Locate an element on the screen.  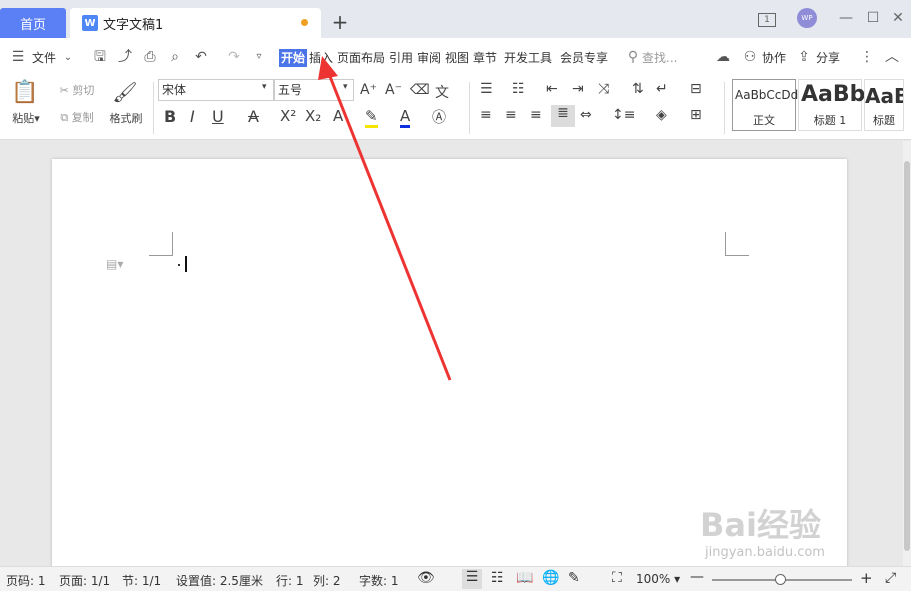
status-col: 列: 2 is located at coordinates (327, 580).